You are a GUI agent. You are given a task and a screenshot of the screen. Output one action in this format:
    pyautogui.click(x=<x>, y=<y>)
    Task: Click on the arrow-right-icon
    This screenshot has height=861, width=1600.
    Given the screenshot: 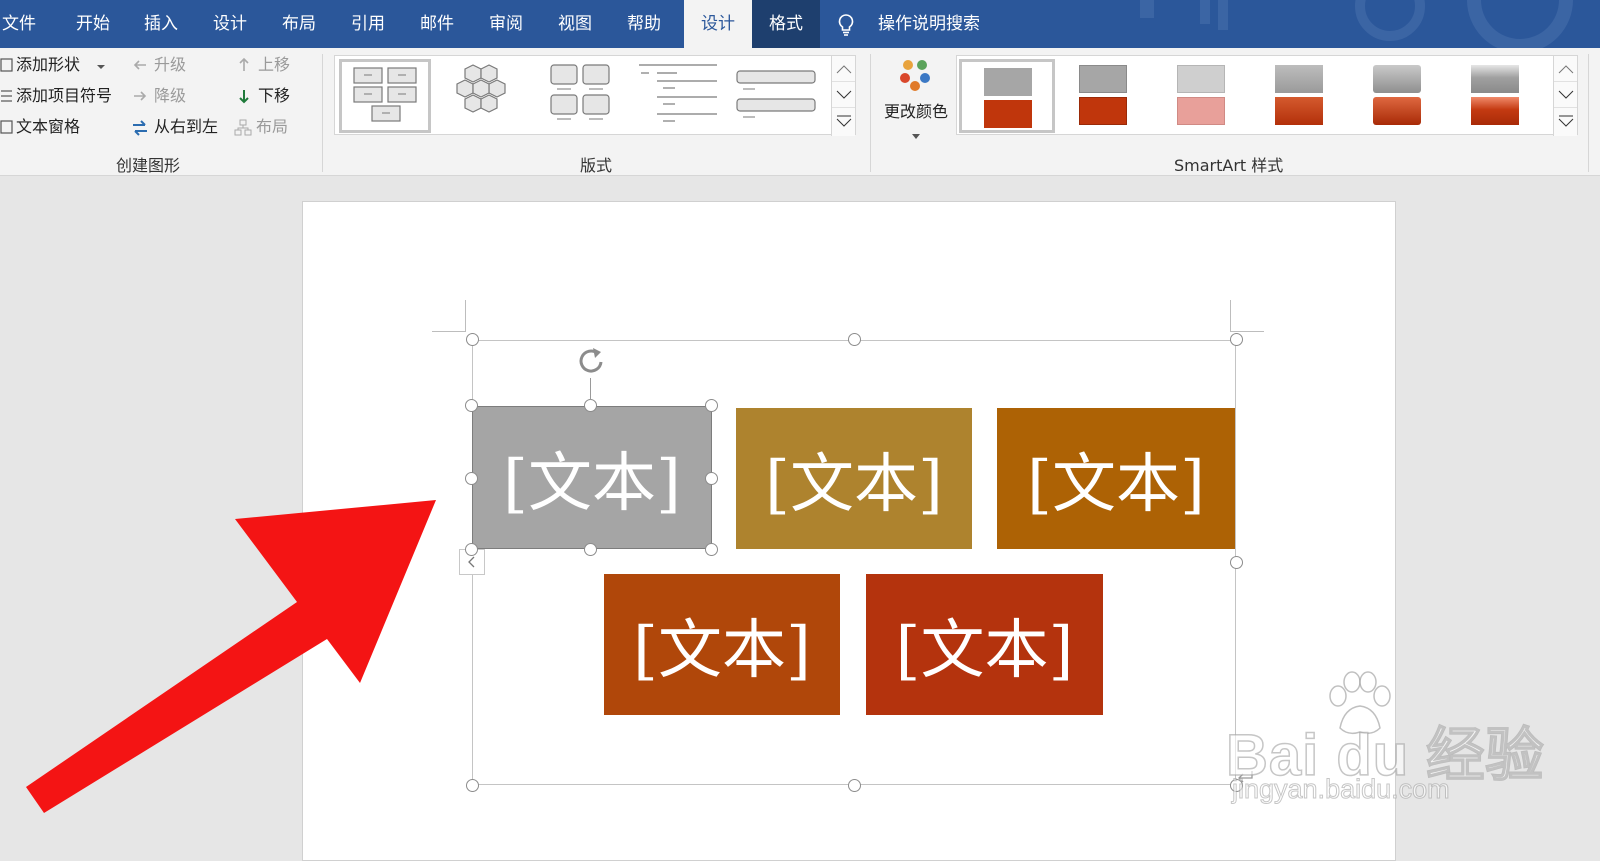 What is the action you would take?
    pyautogui.click(x=140, y=96)
    